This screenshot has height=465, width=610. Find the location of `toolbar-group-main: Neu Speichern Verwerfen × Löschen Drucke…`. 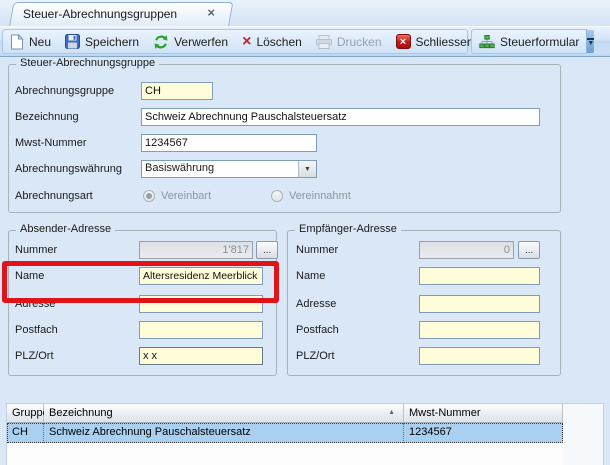

toolbar-group-main: Neu Speichern Verwerfen × Löschen Drucke… is located at coordinates (245, 41).